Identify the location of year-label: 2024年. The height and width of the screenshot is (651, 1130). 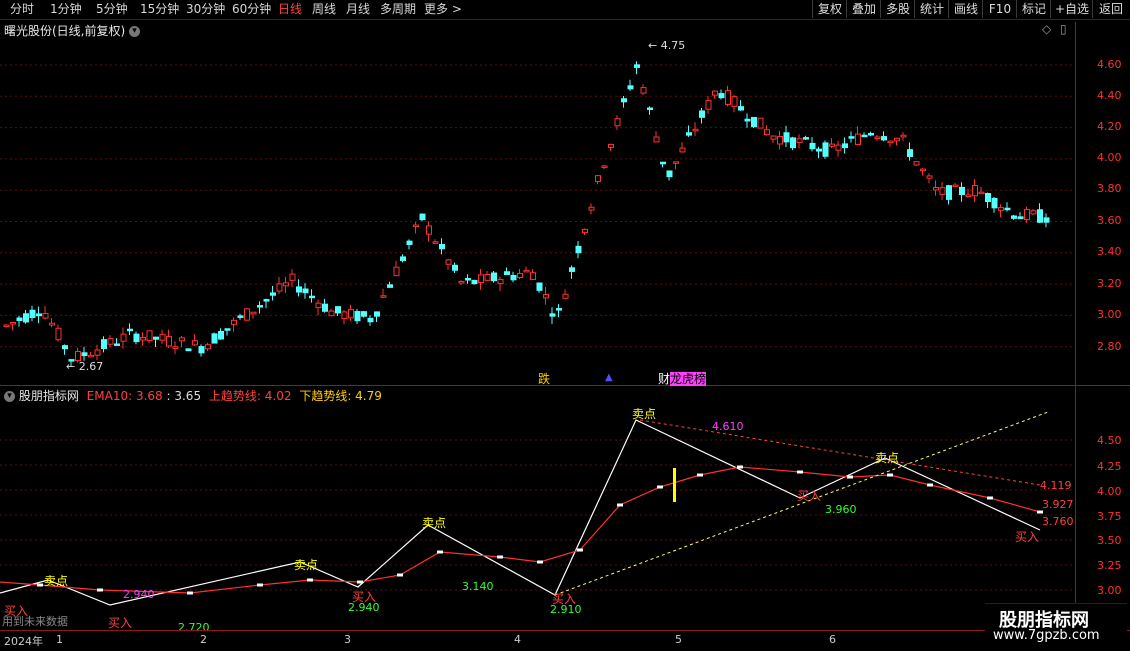
(23, 641).